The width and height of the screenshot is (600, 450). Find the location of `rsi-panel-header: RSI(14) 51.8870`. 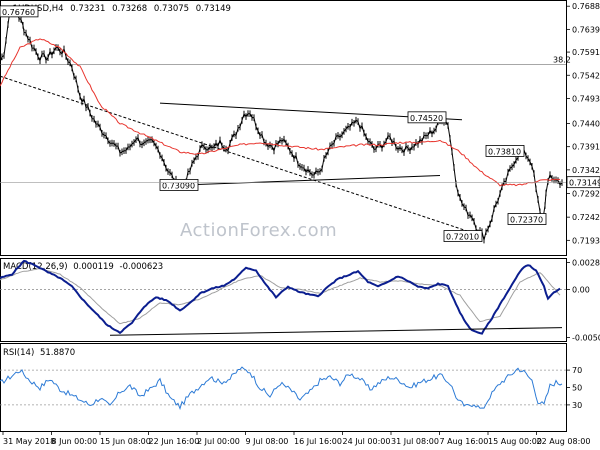

rsi-panel-header: RSI(14) 51.8870 is located at coordinates (39, 353).